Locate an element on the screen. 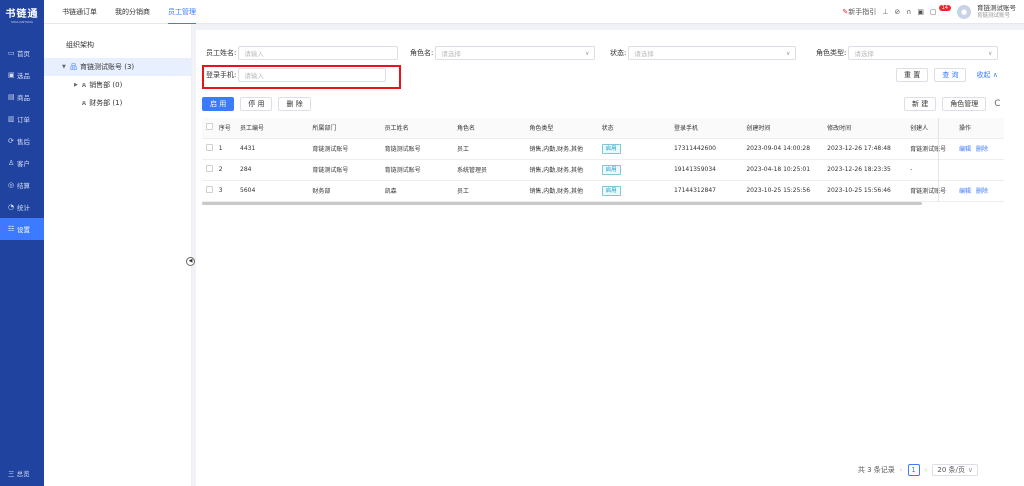 This screenshot has height=486, width=1024. headset-icon: ∩ is located at coordinates (908, 12).